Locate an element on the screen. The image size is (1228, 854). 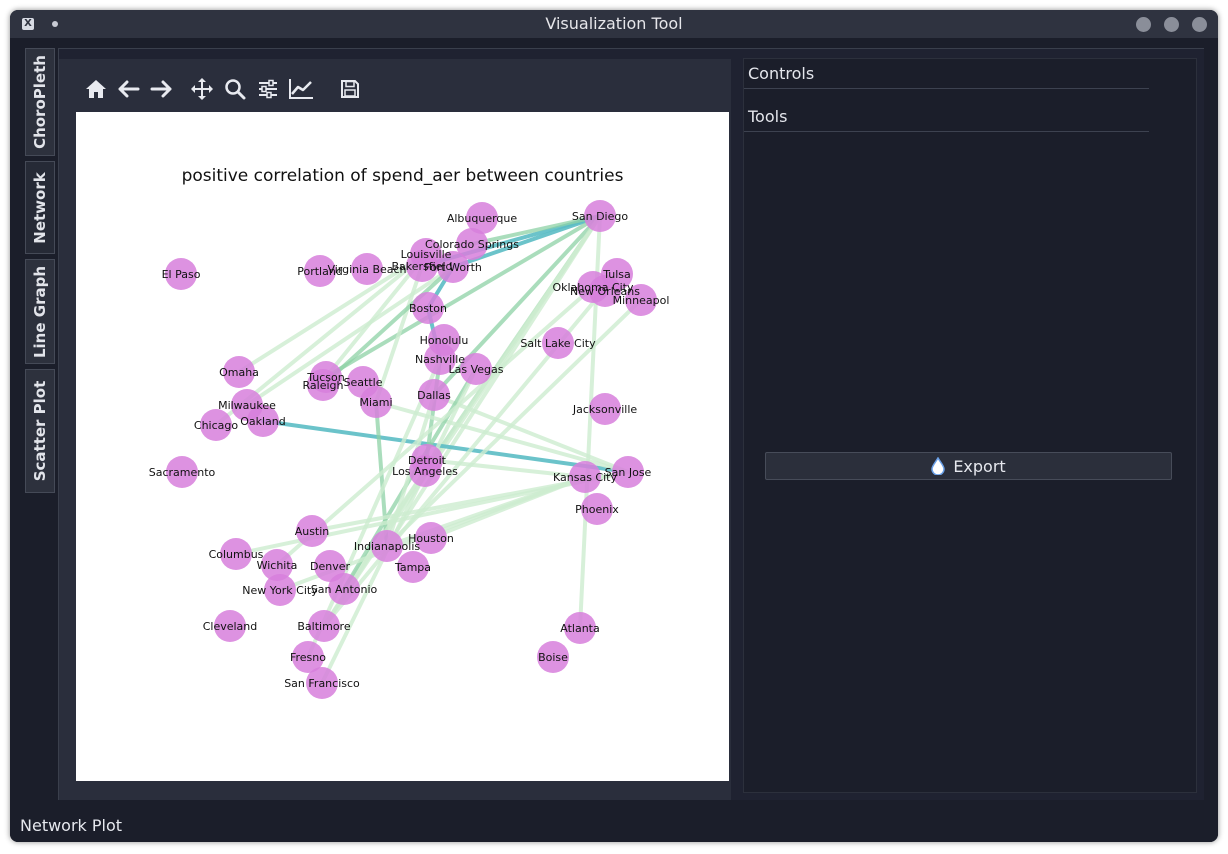
node-label-24: Milwaukee is located at coordinates (247, 405).